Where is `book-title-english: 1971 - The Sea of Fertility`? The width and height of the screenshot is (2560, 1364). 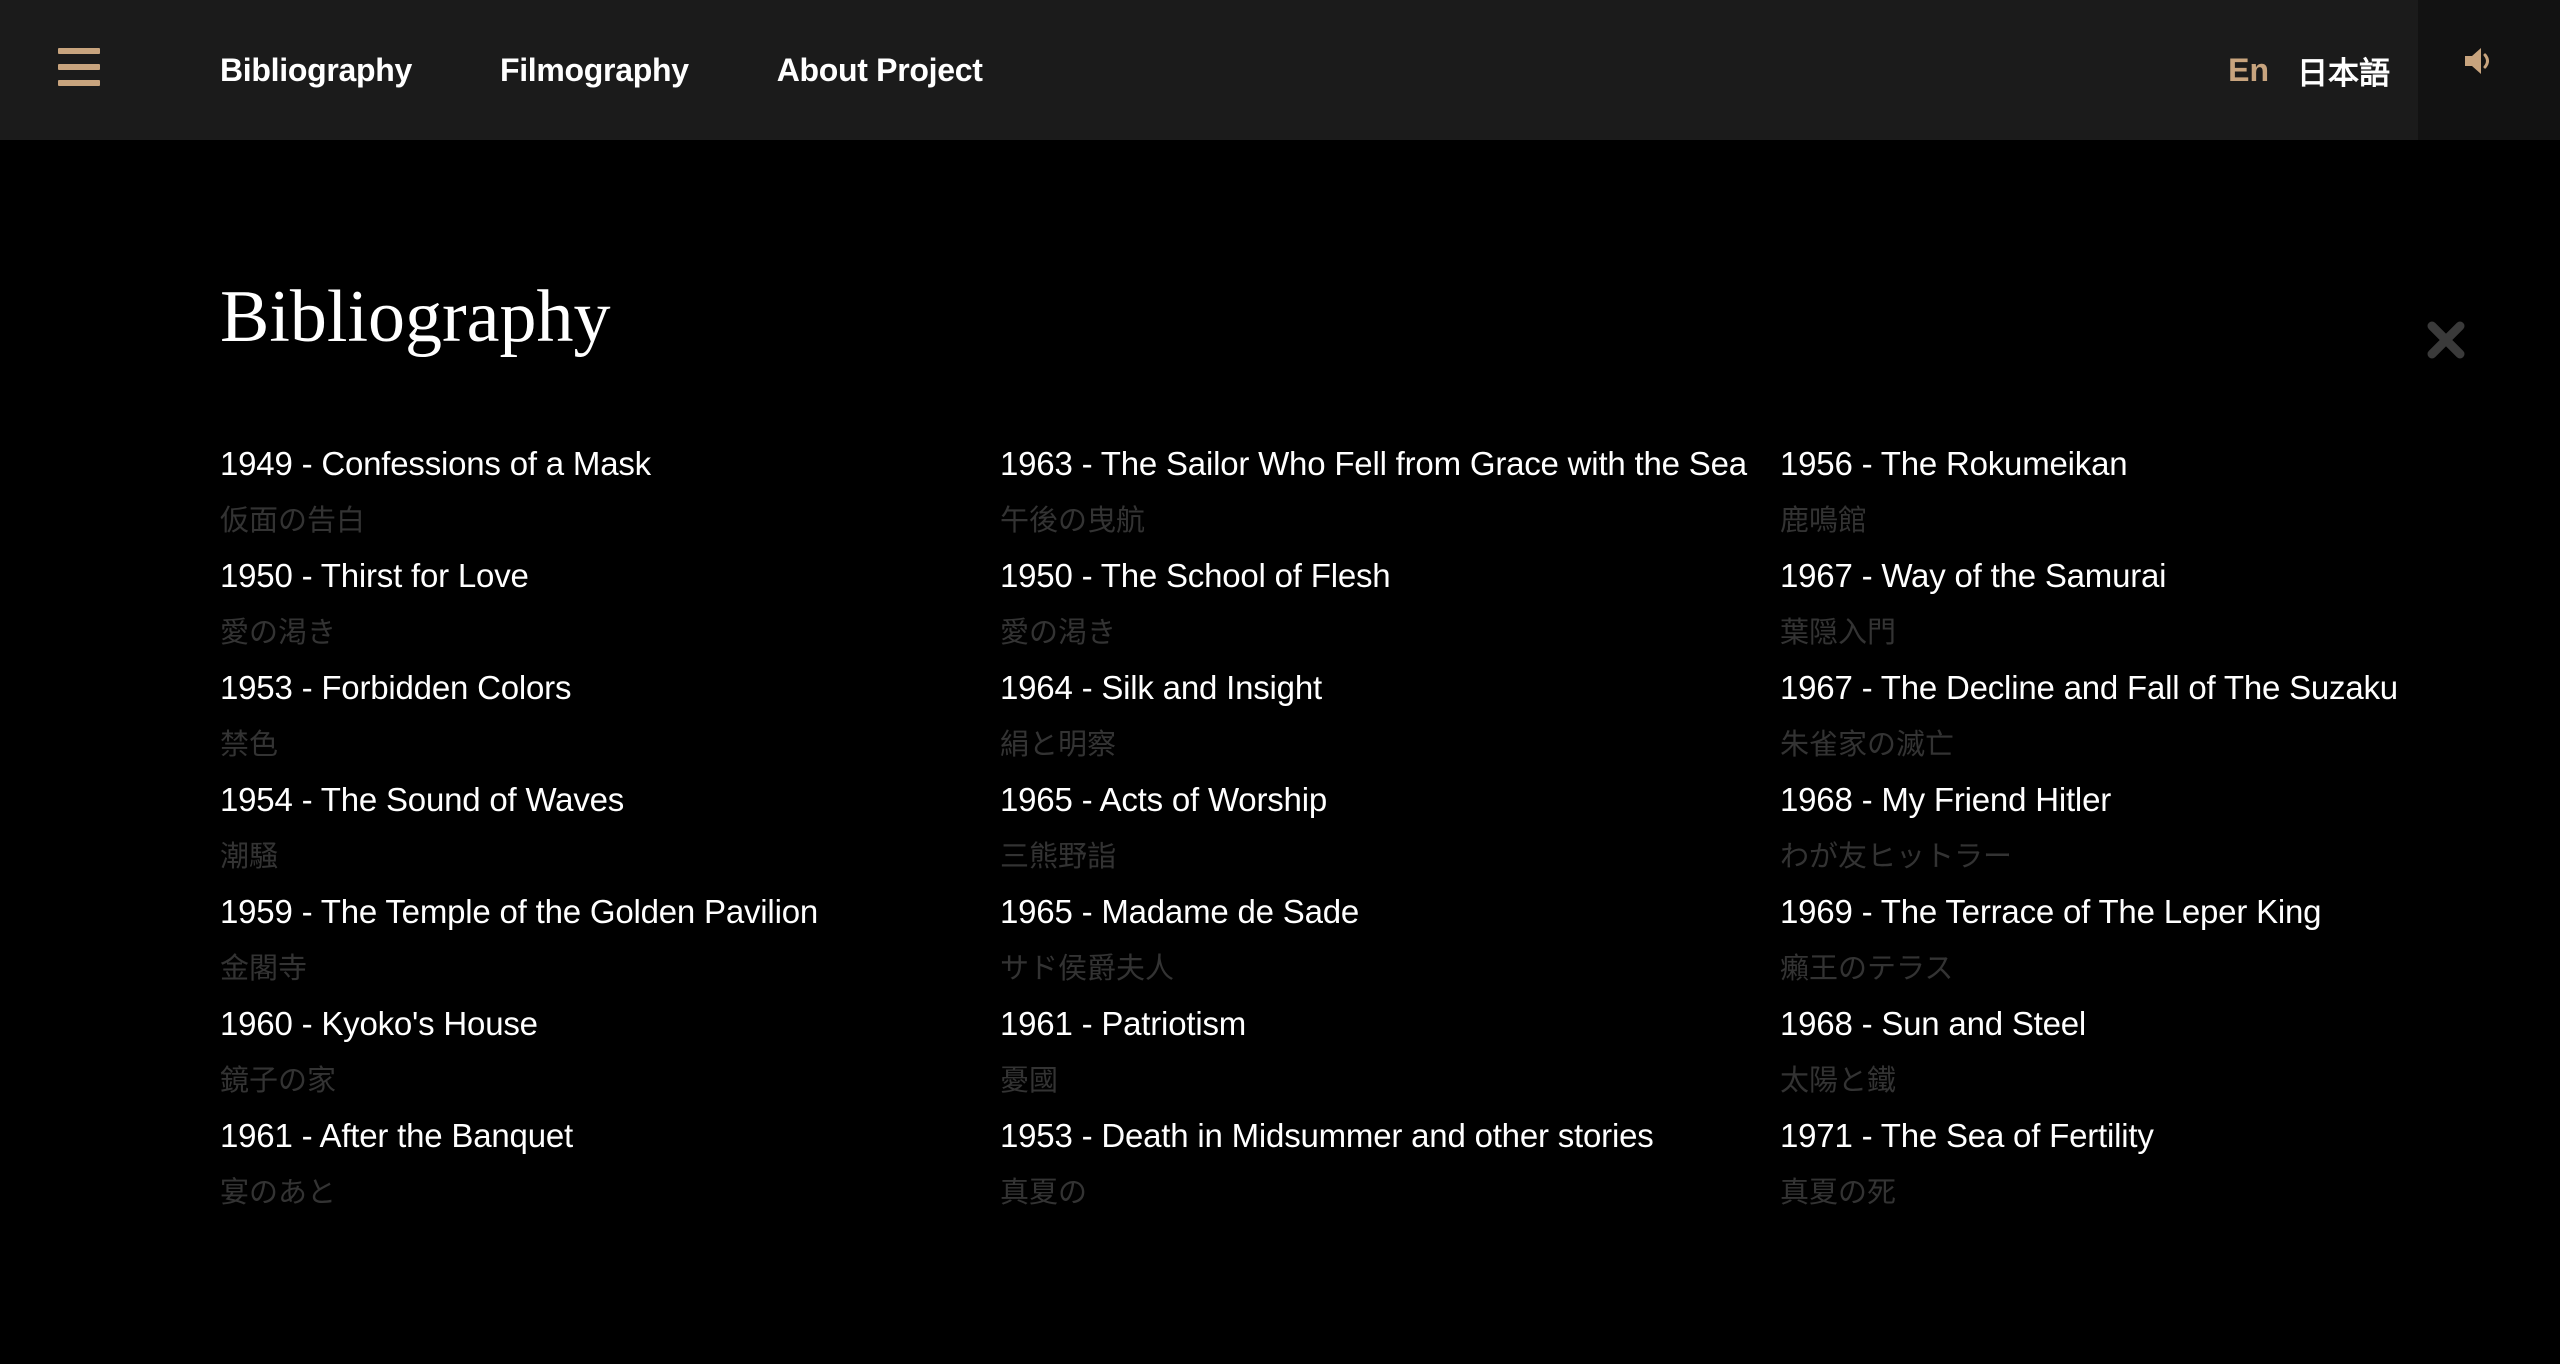
book-title-english: 1971 - The Sea of Fertility is located at coordinates (2120, 1136).